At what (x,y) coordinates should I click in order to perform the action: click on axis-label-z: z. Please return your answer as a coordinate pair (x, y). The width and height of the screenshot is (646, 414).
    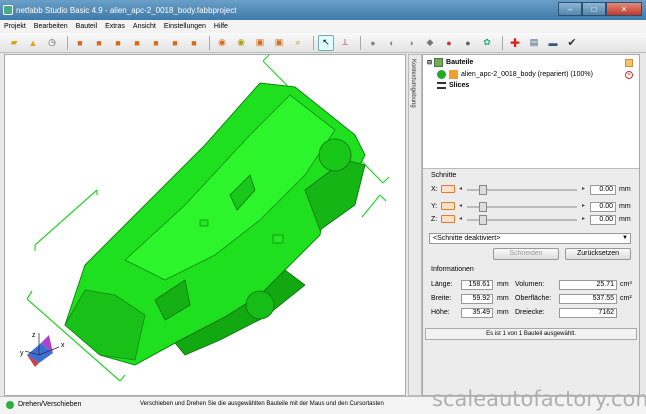
    Looking at the image, I should click on (34, 335).